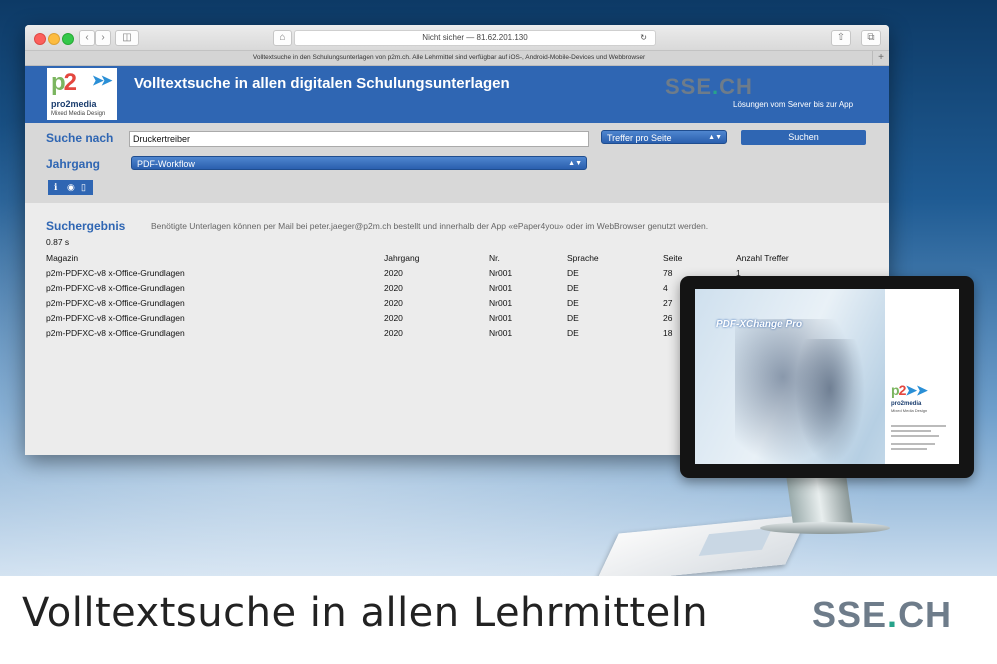  Describe the element at coordinates (68, 39) in the screenshot. I see `zoom-window-button` at that location.